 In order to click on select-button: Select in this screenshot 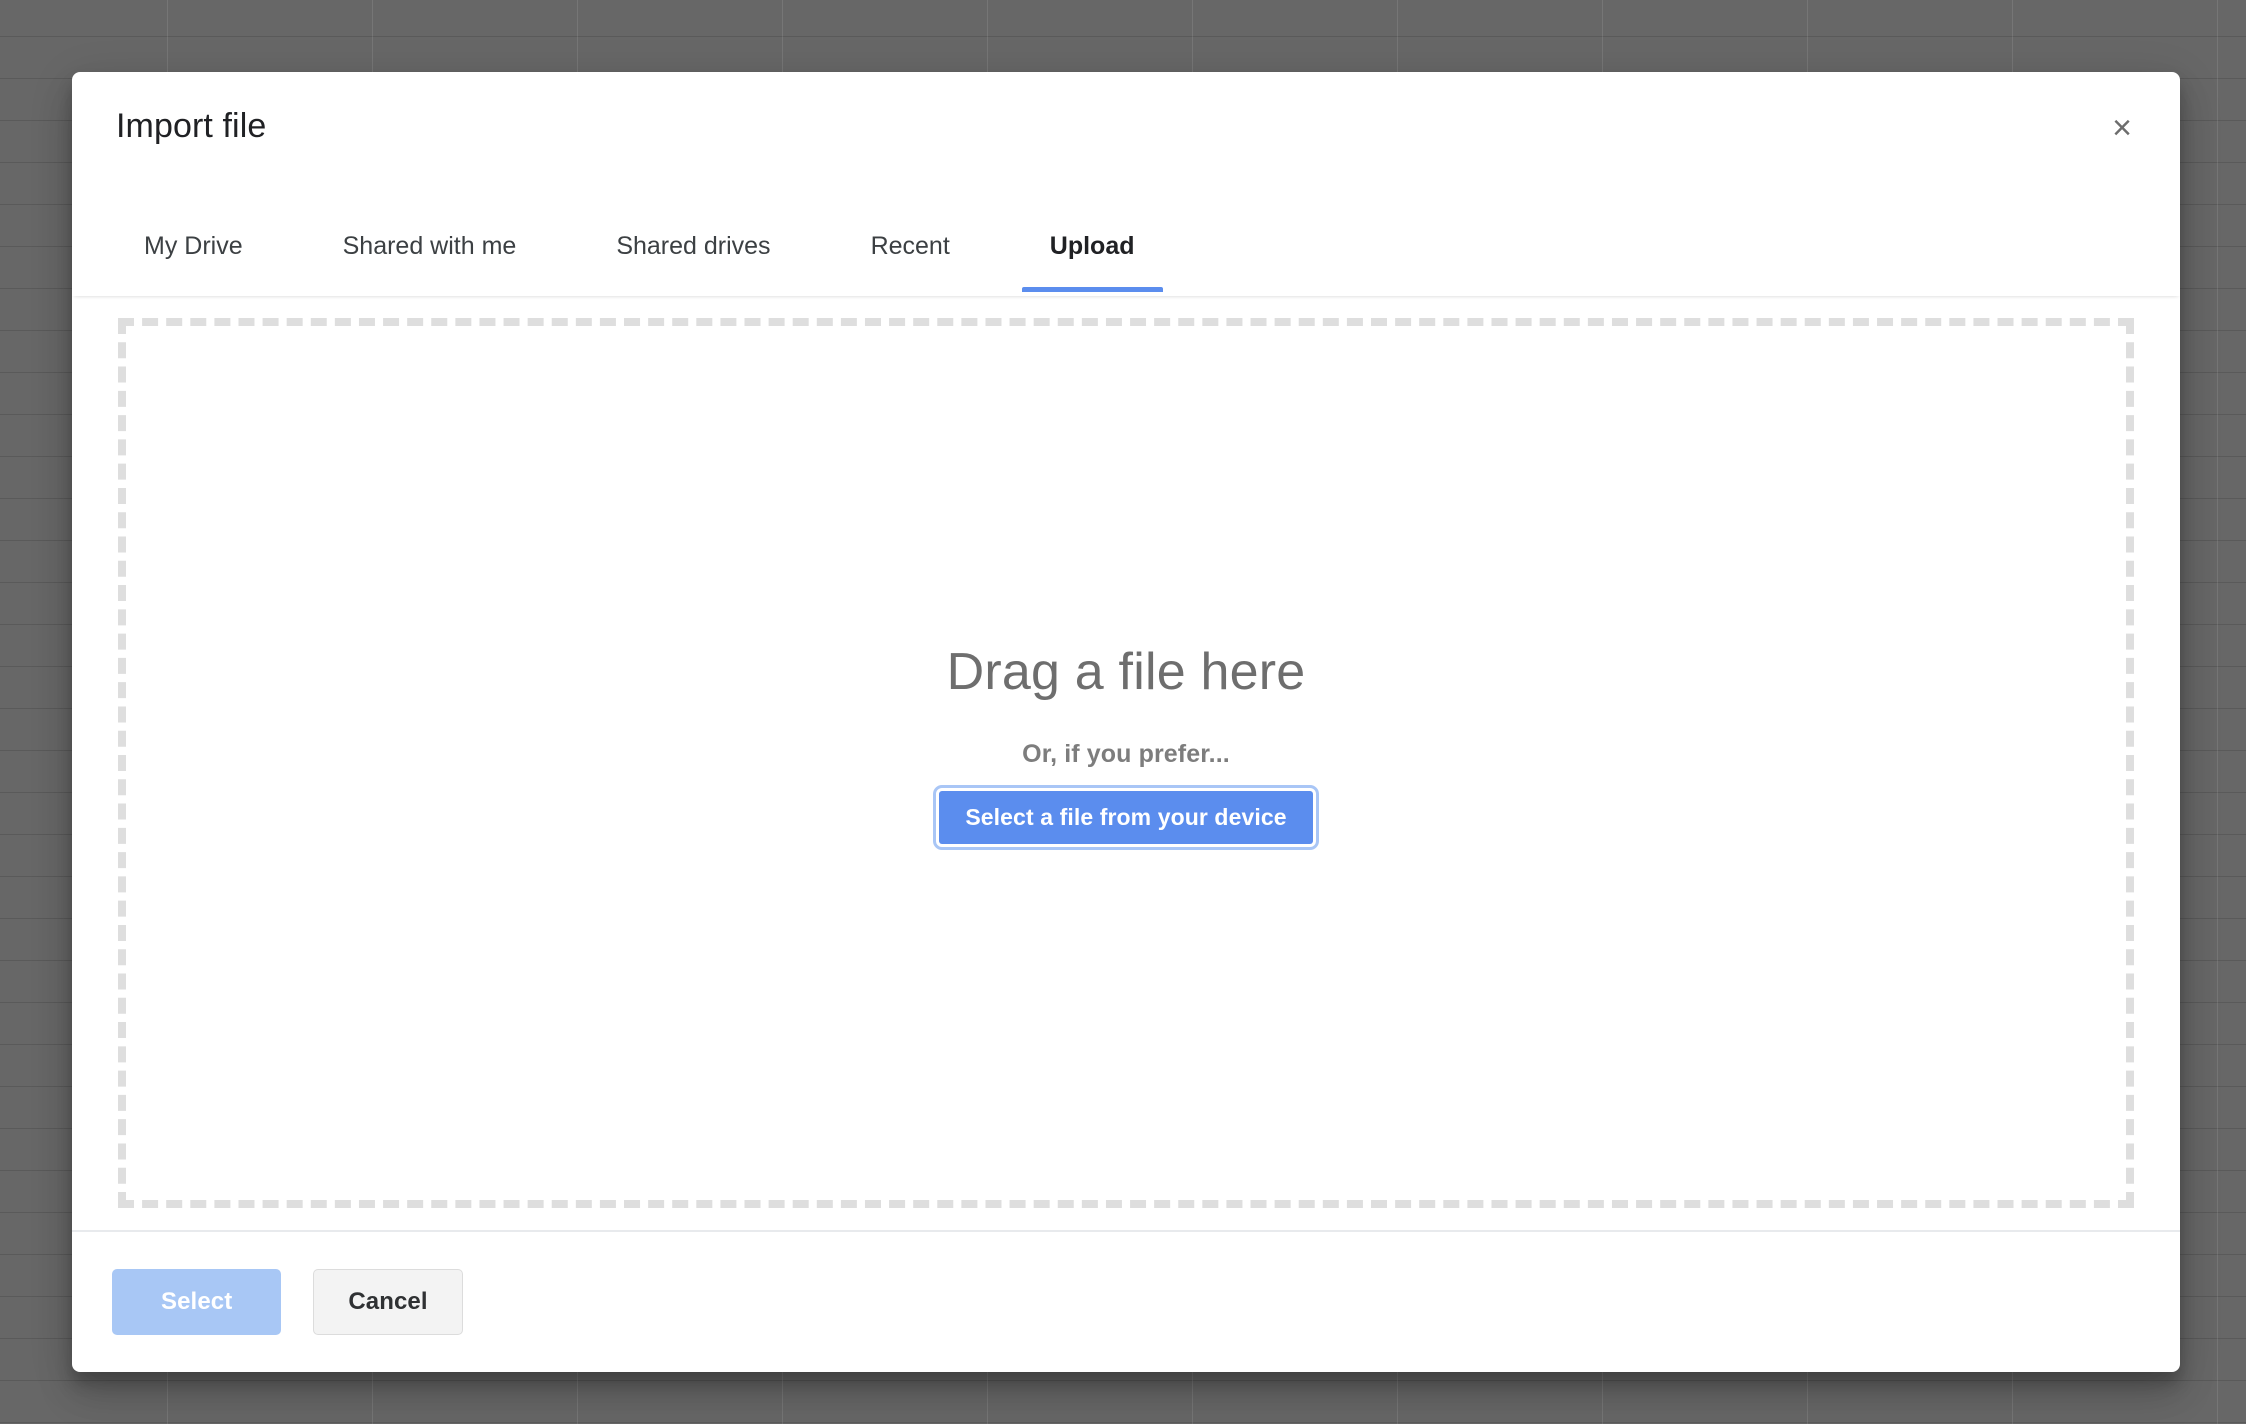, I will do `click(197, 1302)`.